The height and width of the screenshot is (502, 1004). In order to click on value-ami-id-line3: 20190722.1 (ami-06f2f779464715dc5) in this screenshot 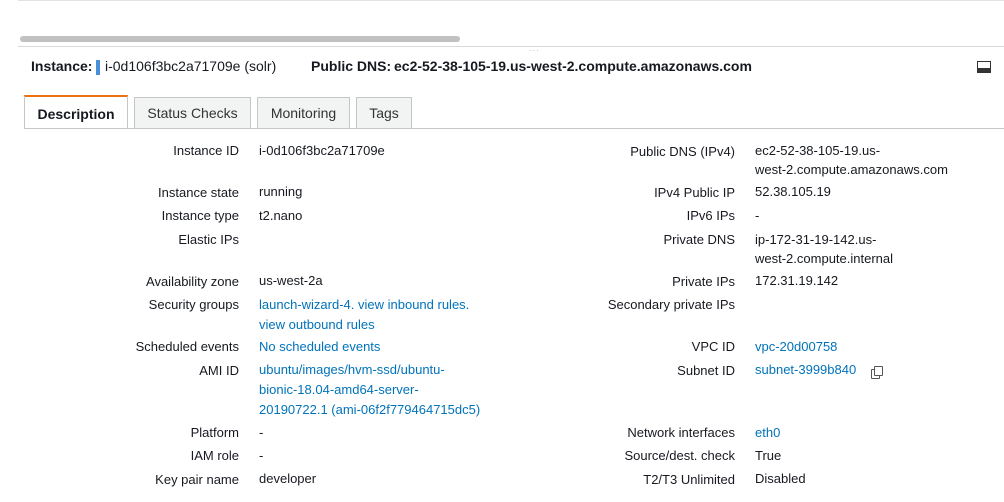, I will do `click(369, 410)`.